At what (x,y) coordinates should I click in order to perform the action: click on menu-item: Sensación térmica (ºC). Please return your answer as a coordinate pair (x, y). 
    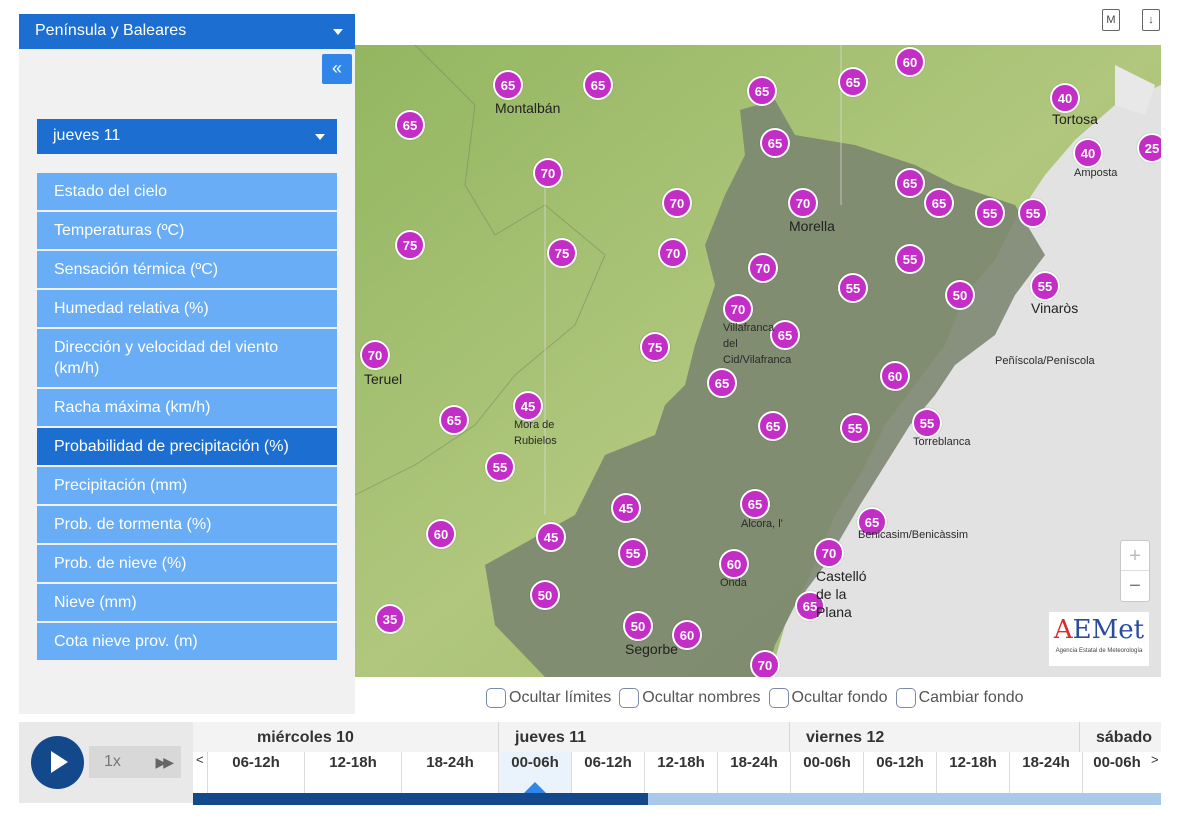
    Looking at the image, I should click on (187, 269).